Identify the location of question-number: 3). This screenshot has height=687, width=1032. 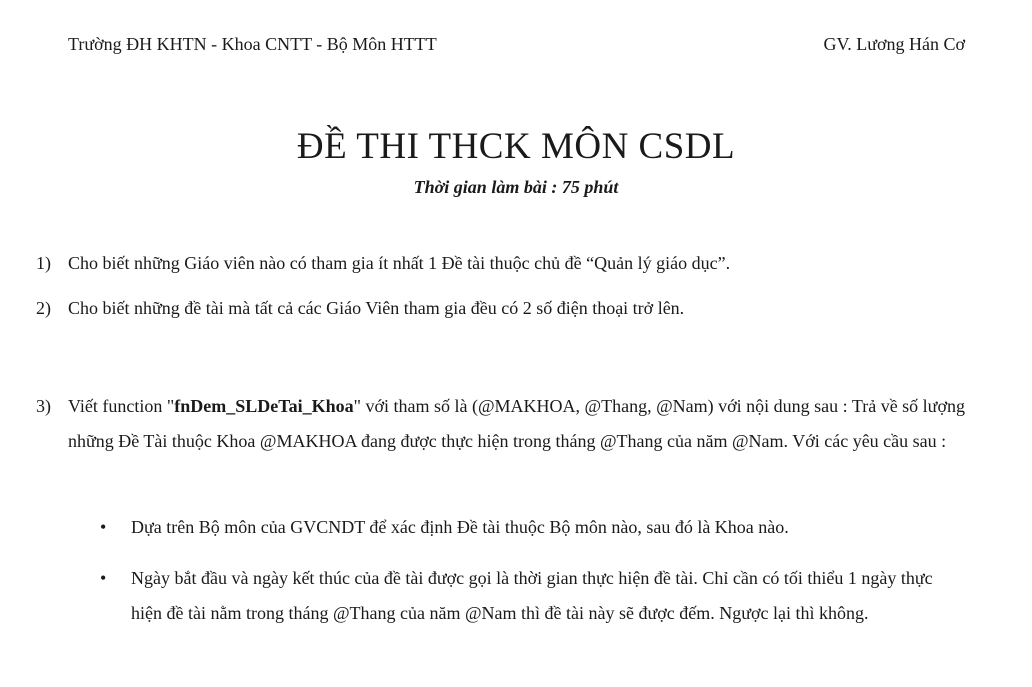
(43, 406).